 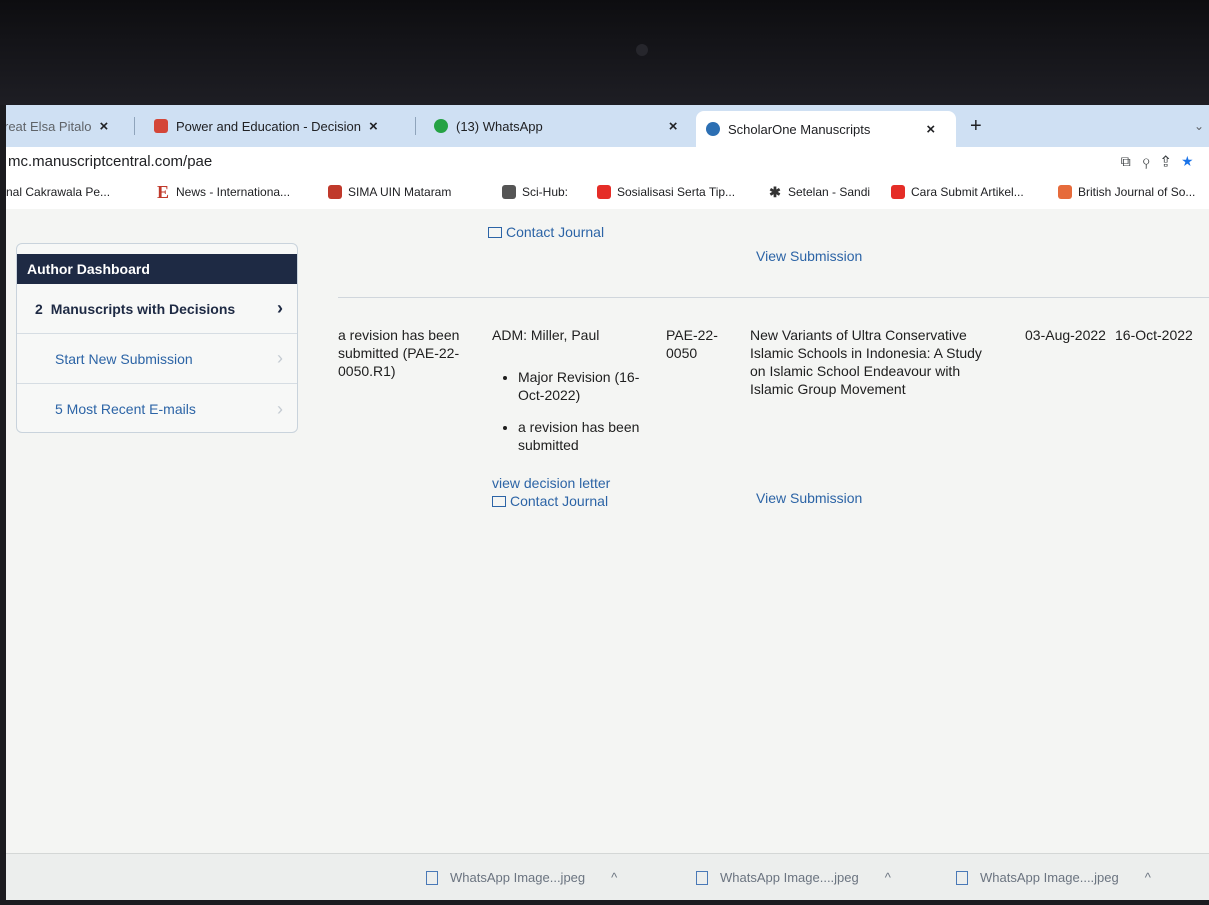 I want to click on translate-icon: ⧉, so click(x=1132, y=161).